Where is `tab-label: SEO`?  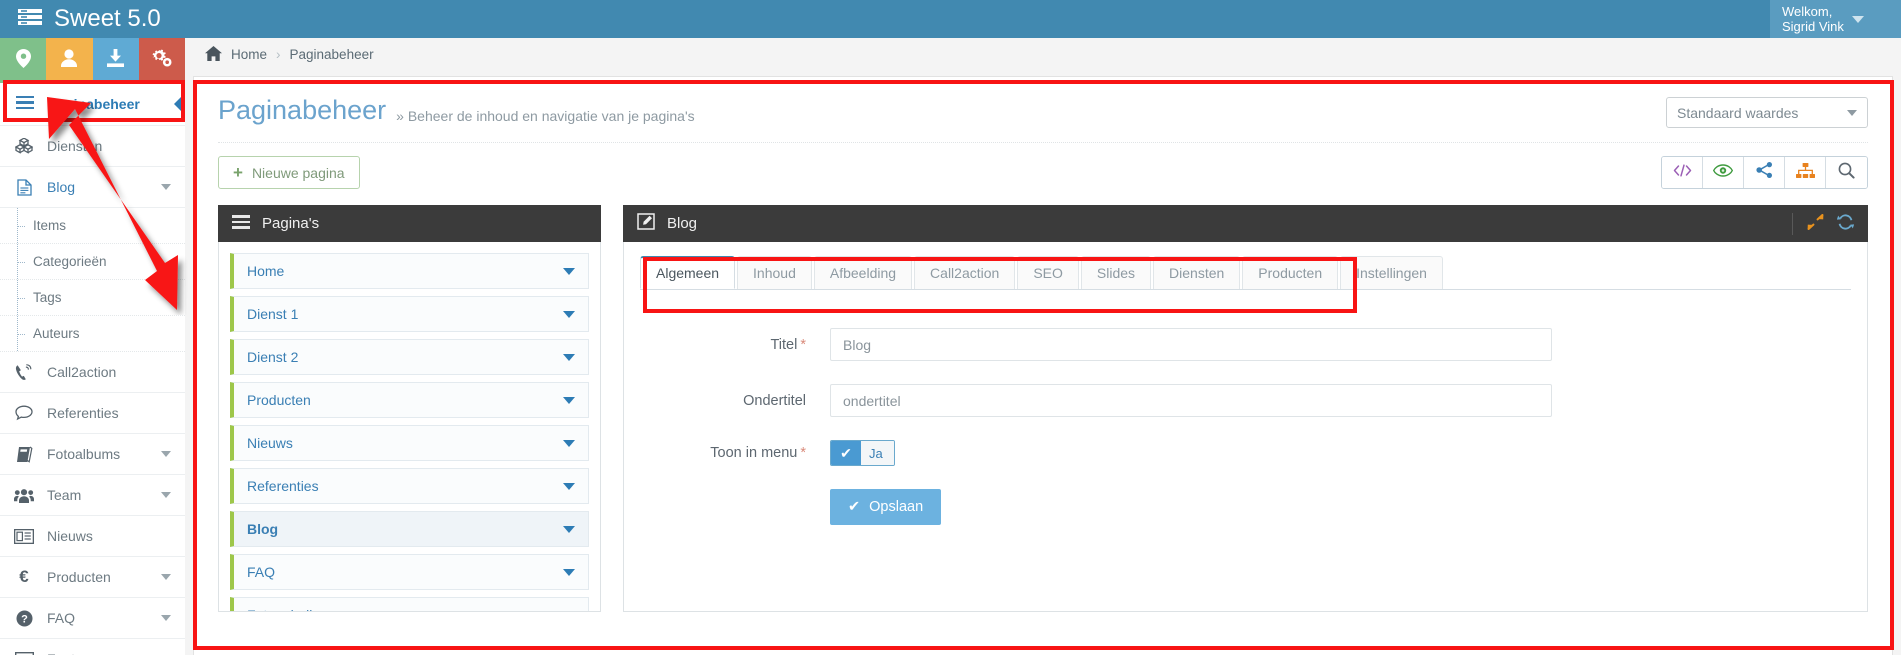 tab-label: SEO is located at coordinates (1048, 273).